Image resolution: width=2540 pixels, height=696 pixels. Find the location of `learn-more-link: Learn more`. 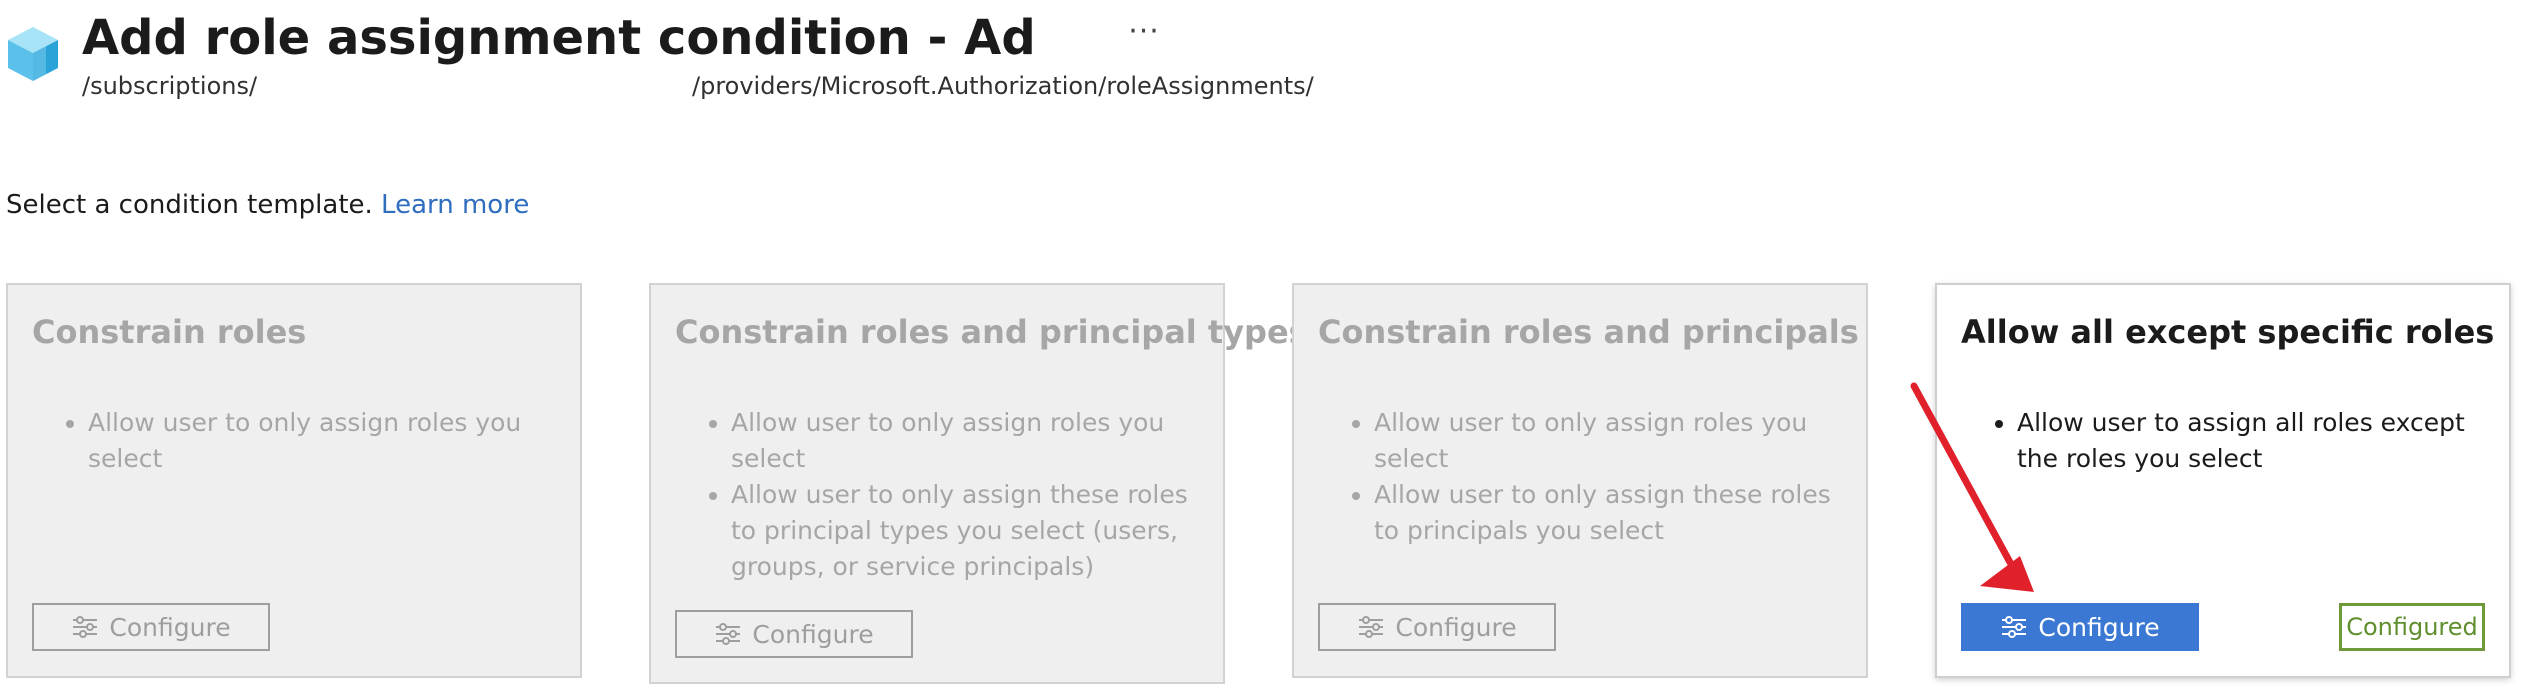

learn-more-link: Learn more is located at coordinates (455, 205).